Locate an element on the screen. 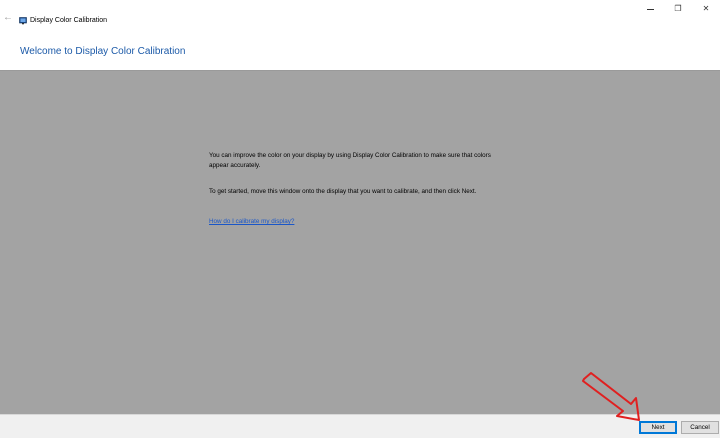 The height and width of the screenshot is (438, 720). close-icon: ✕ is located at coordinates (706, 8).